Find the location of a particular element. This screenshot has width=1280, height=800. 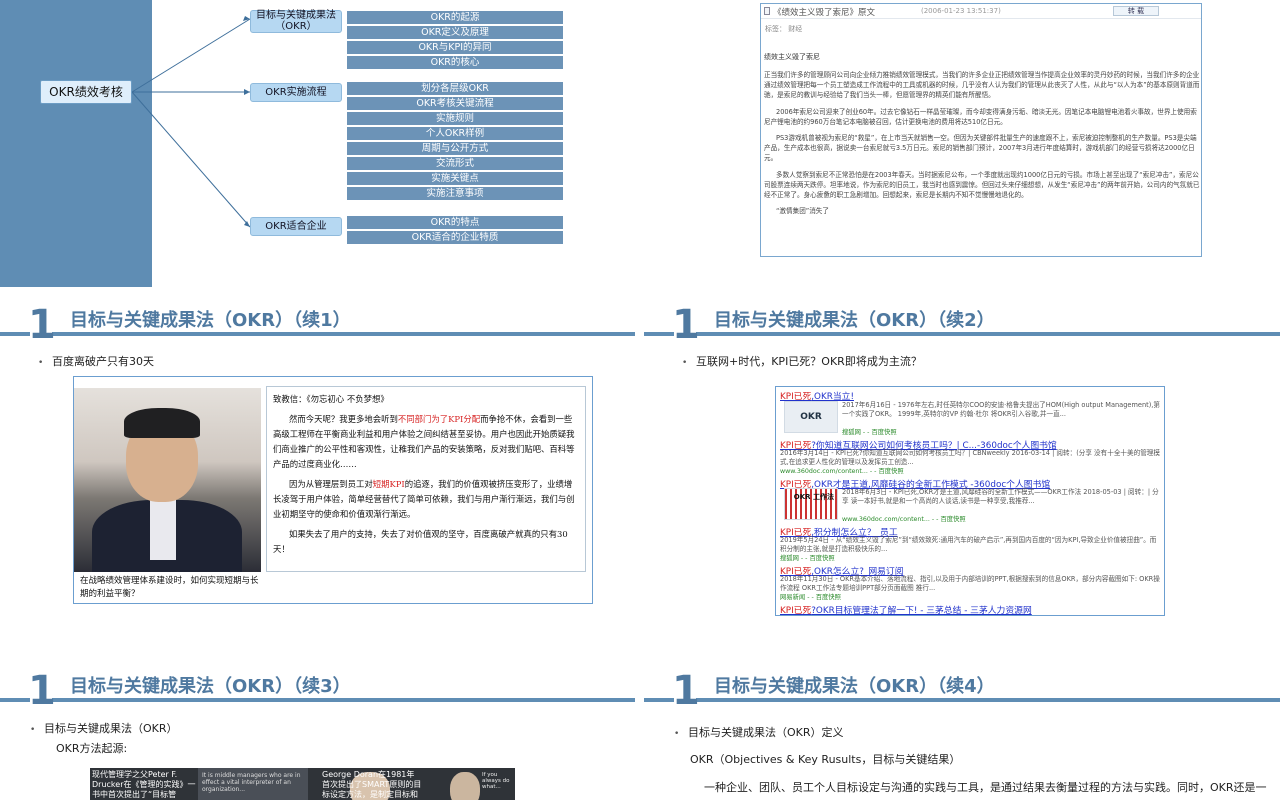

mindmap-leaf: 划分各层级OKR is located at coordinates (455, 88).